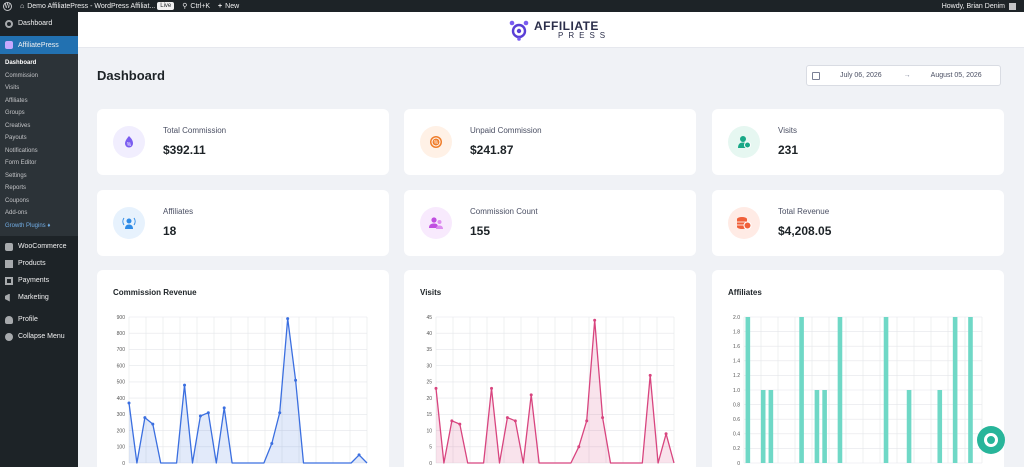  I want to click on sidebar-item-label: WooCommerce, so click(42, 246).